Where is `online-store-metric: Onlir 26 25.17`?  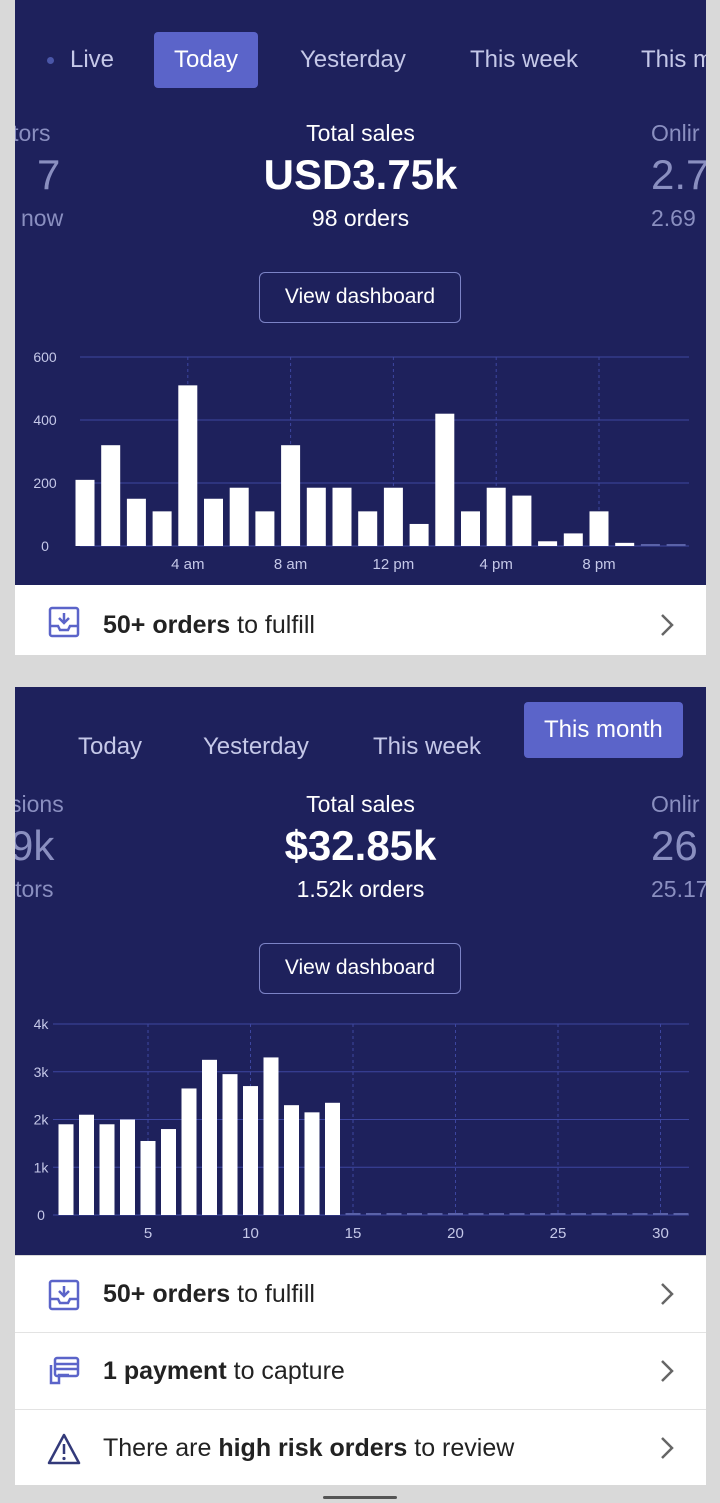 online-store-metric: Onlir 26 25.17 is located at coordinates (678, 847).